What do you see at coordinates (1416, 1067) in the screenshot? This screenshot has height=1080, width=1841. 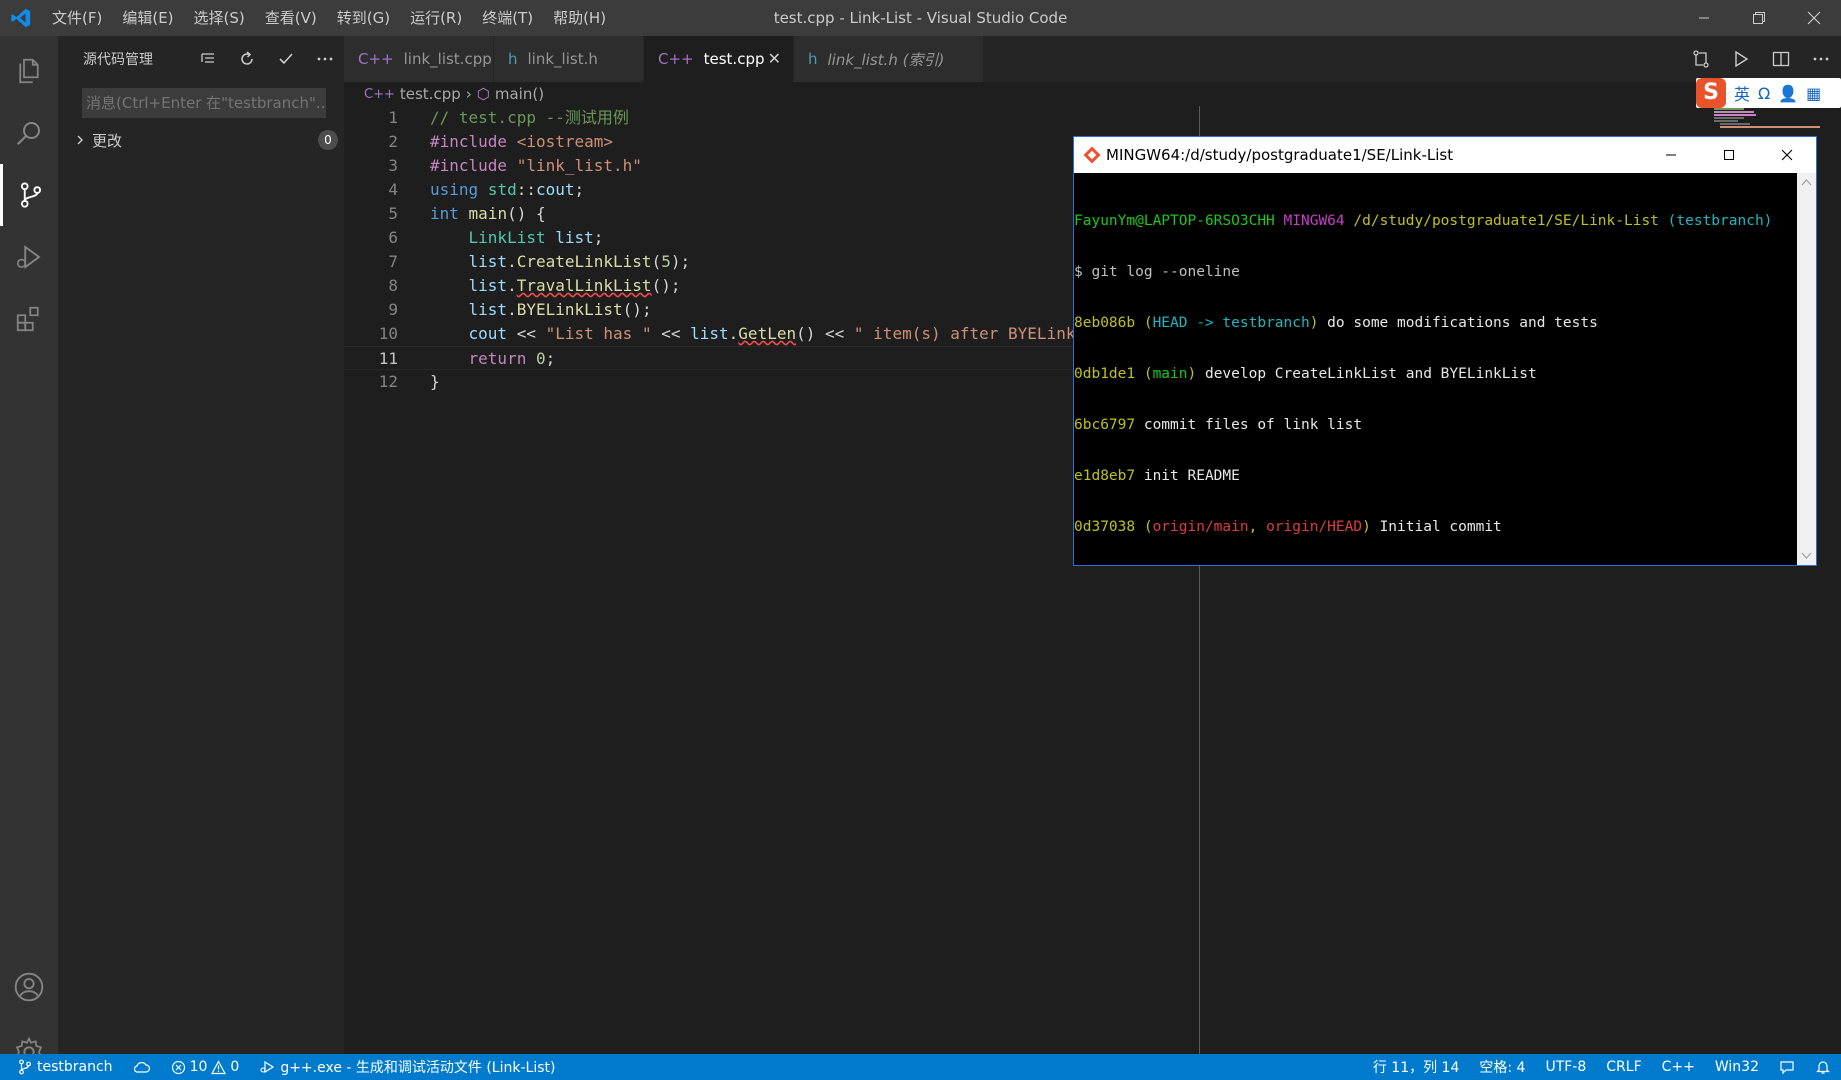 I see `cursor-position: 行 11，列 14` at bounding box center [1416, 1067].